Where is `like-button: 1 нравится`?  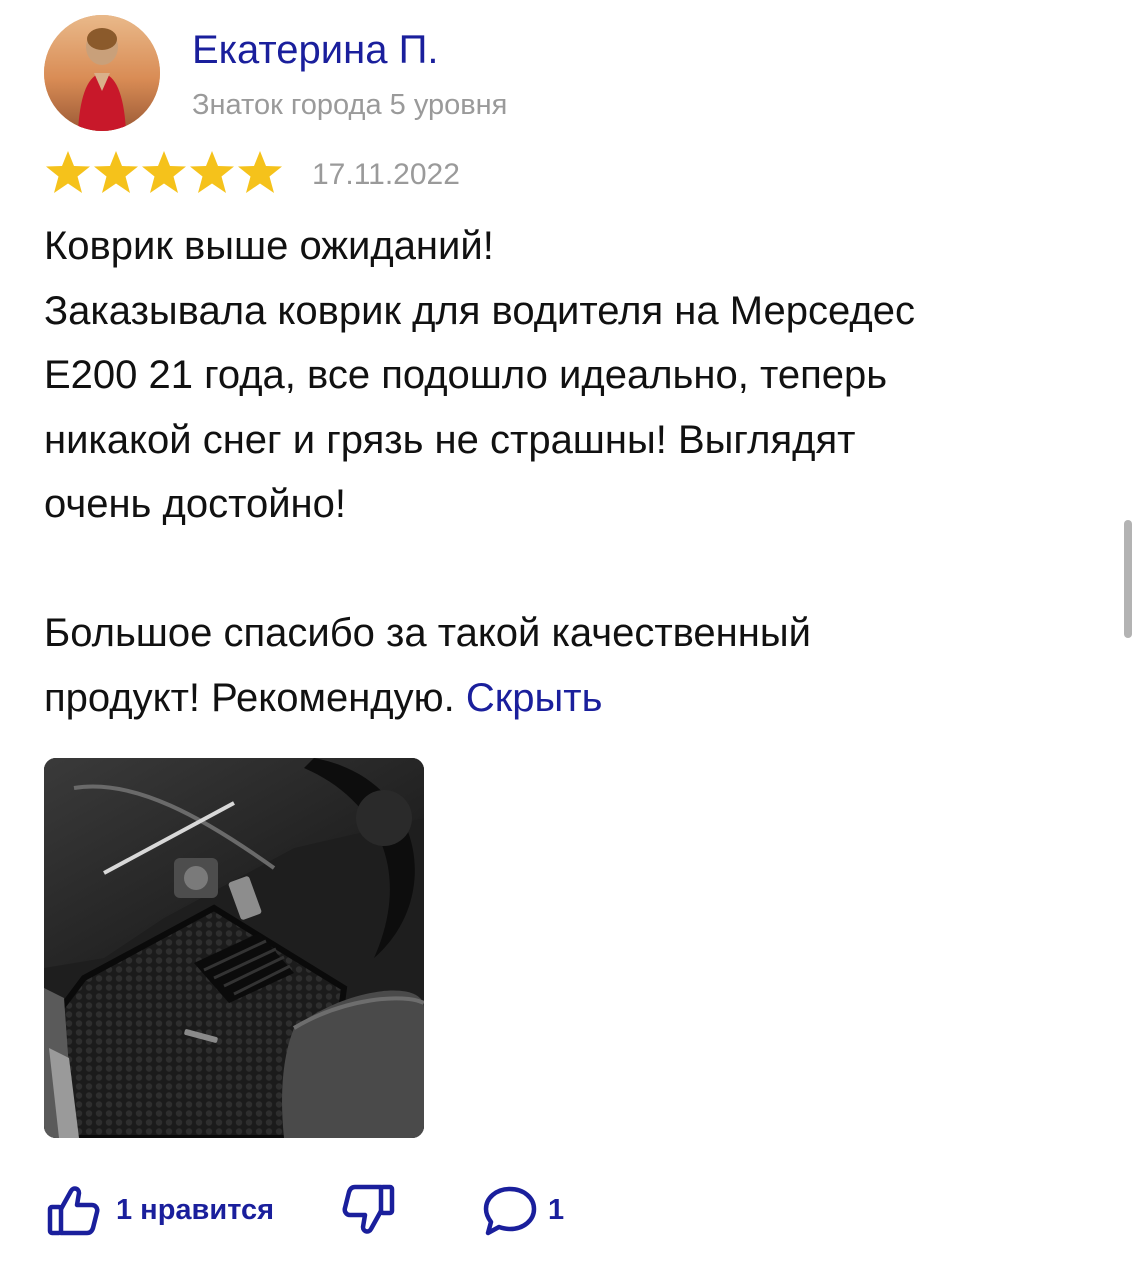
like-button: 1 нравится is located at coordinates (159, 1210).